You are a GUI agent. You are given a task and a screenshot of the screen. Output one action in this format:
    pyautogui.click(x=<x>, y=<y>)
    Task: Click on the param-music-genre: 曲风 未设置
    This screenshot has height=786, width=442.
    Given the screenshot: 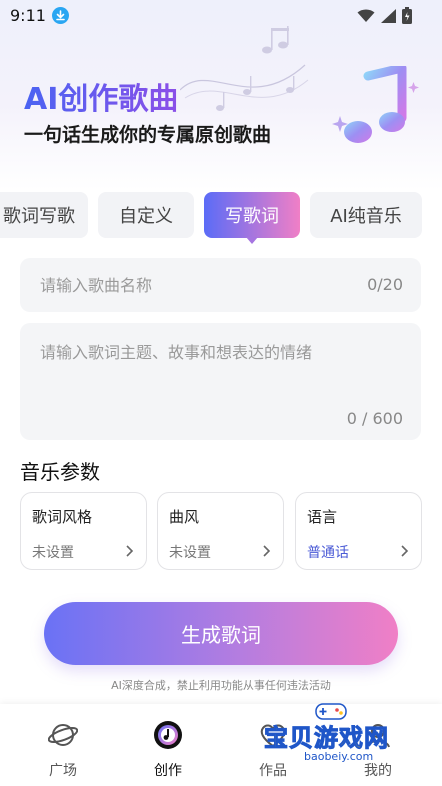 What is the action you would take?
    pyautogui.click(x=220, y=531)
    